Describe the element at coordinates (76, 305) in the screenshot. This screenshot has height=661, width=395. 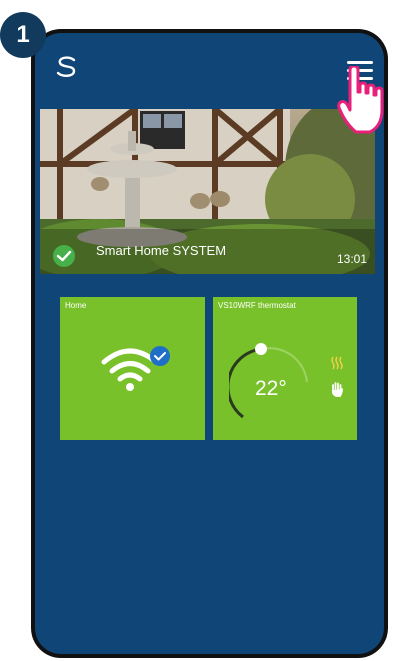
I see `tile-home-label: Home` at that location.